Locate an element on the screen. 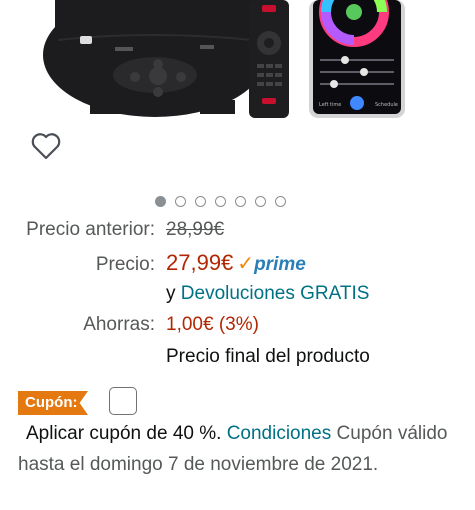  previous-price-label: Precio anterior: is located at coordinates (90, 229).